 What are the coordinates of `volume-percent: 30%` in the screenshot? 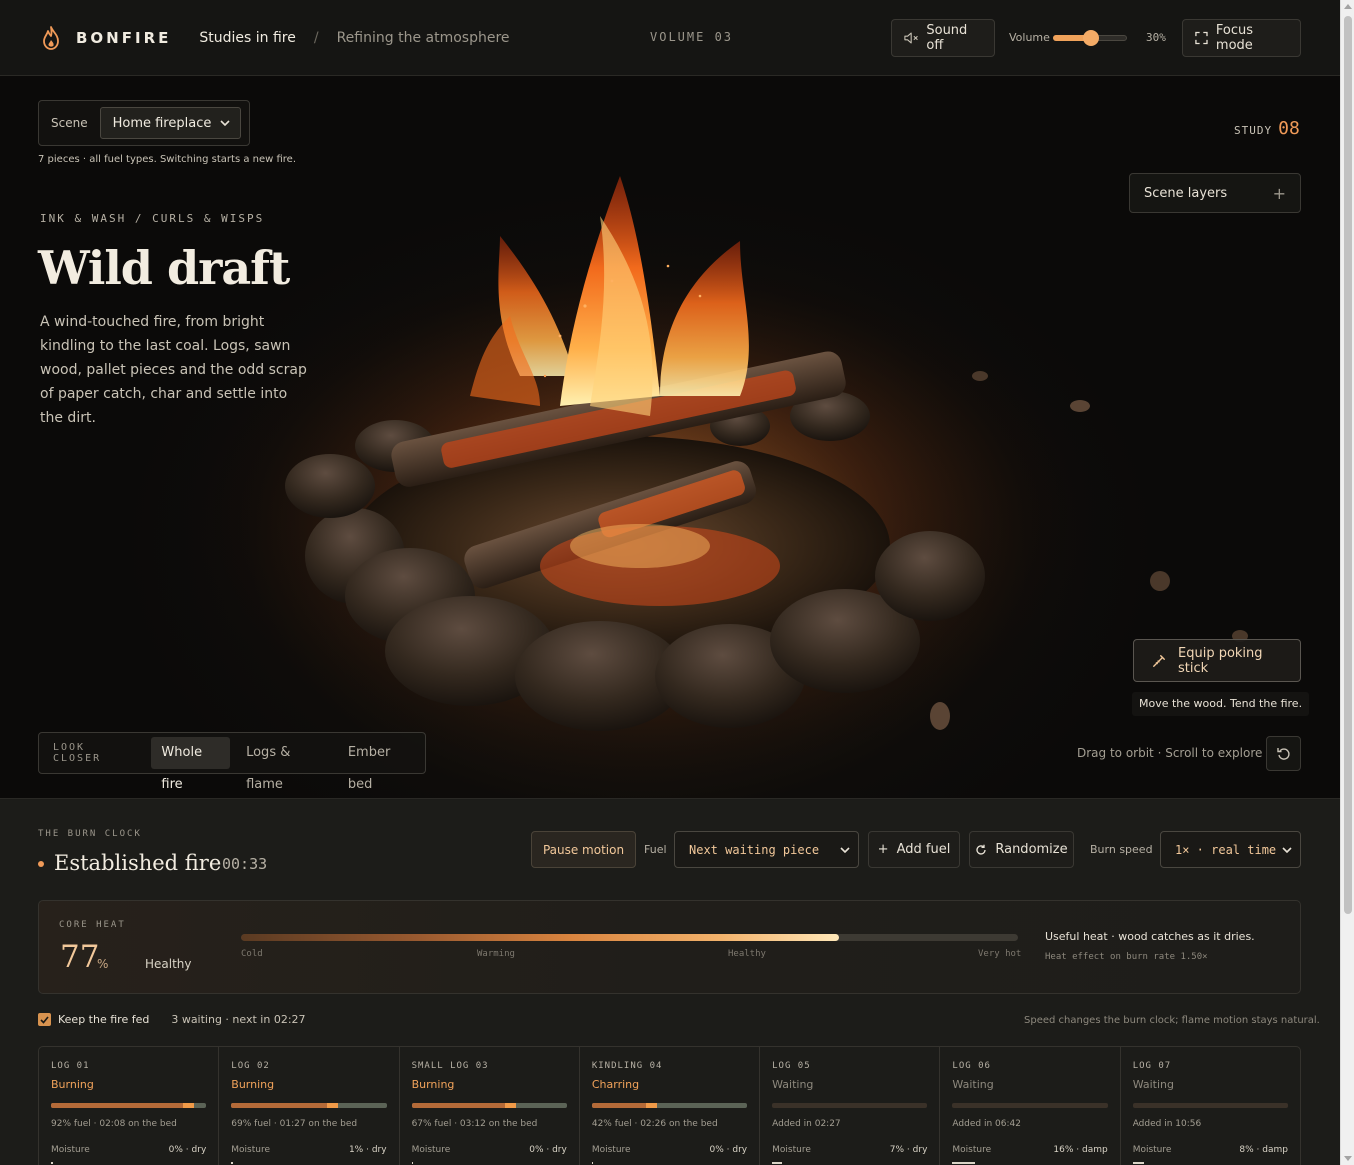 It's located at (1156, 37).